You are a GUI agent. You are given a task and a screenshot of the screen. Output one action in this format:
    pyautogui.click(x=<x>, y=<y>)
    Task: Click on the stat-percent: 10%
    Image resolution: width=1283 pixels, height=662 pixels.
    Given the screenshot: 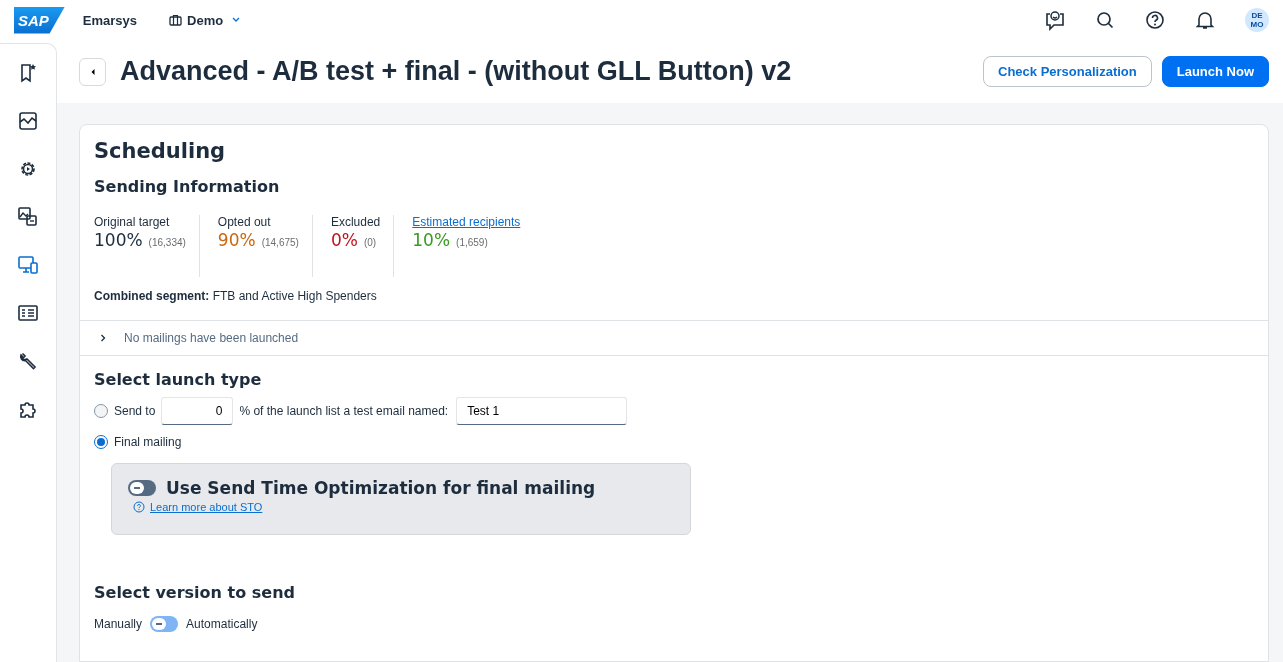 What is the action you would take?
    pyautogui.click(x=431, y=240)
    